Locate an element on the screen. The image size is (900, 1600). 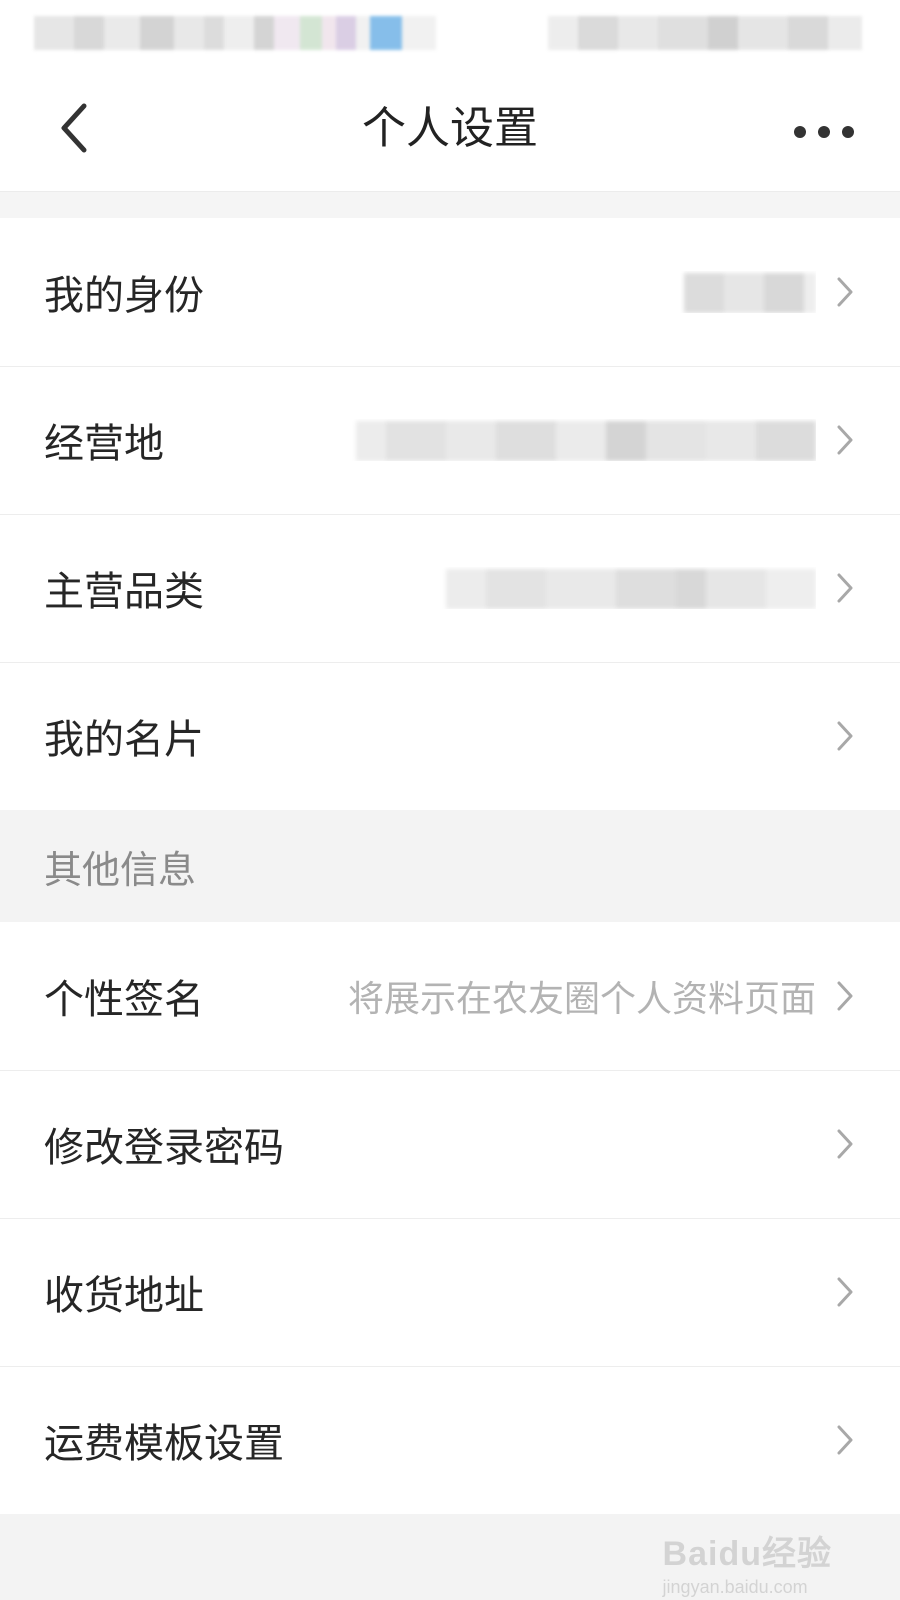
nav-header: 个人设置 is located at coordinates (450, 130).